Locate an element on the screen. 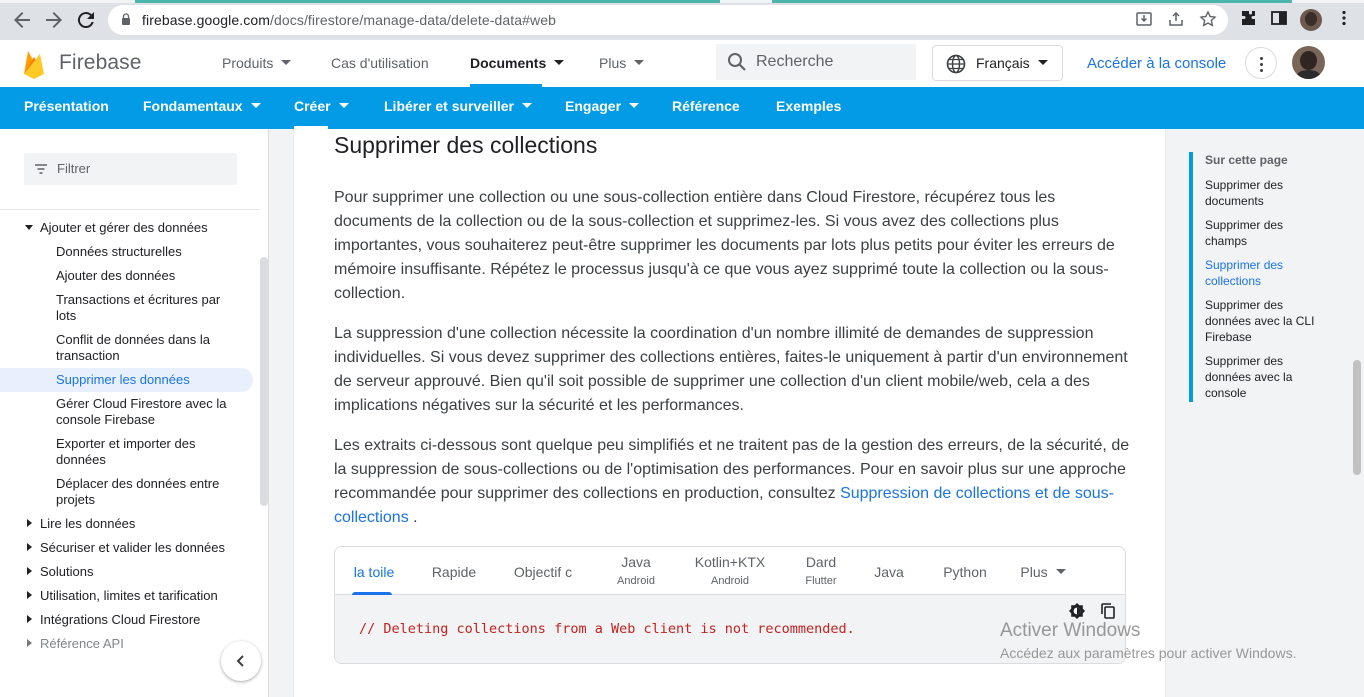 This screenshot has width=1364, height=697. nav-documents: Documents is located at coordinates (517, 63).